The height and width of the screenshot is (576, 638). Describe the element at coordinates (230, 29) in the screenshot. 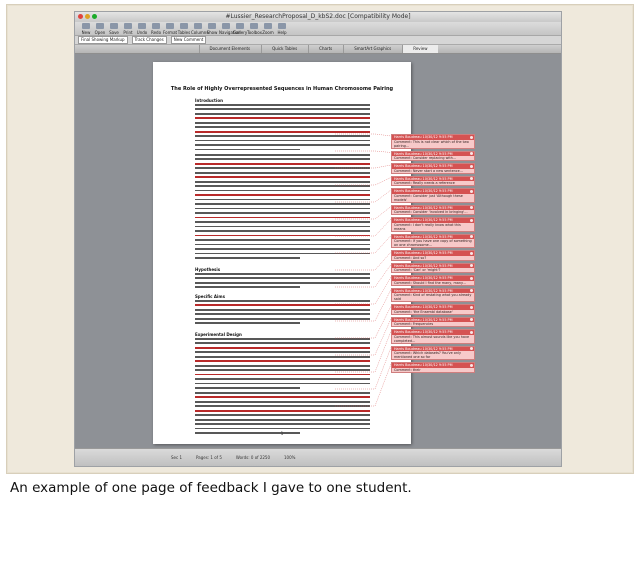

I see `toolbar-navigation-button: Navigation` at that location.